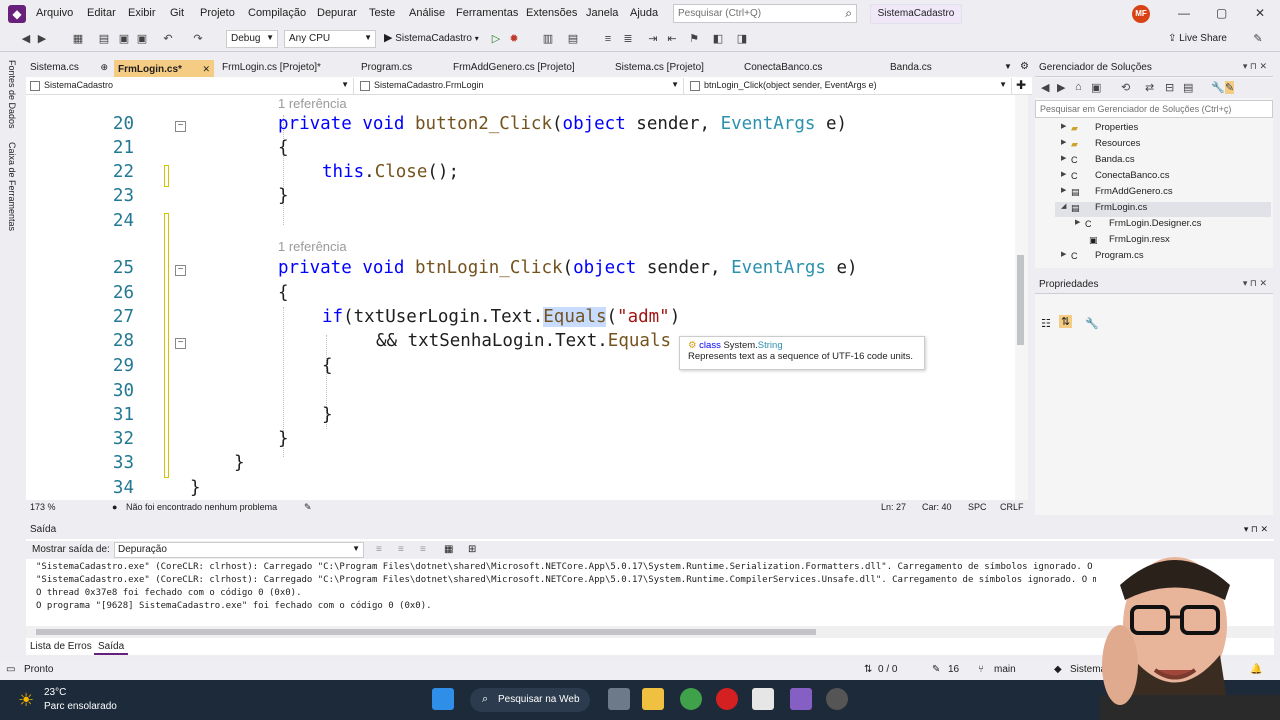  Describe the element at coordinates (12, 94) in the screenshot. I see `data-sources-tab: Fontes de Dados` at that location.